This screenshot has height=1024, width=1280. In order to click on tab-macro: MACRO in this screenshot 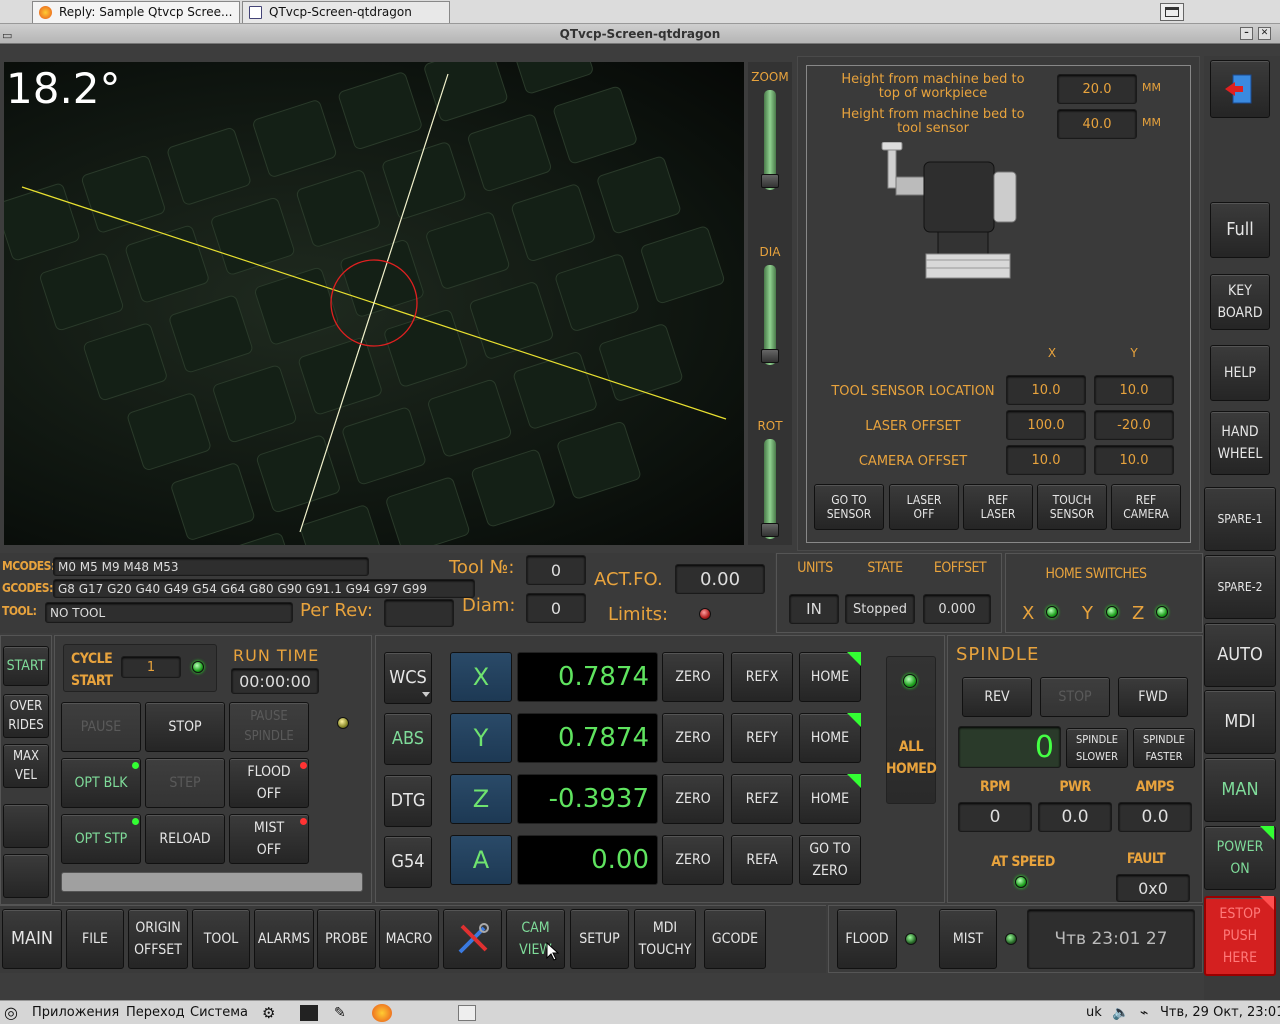, I will do `click(409, 939)`.